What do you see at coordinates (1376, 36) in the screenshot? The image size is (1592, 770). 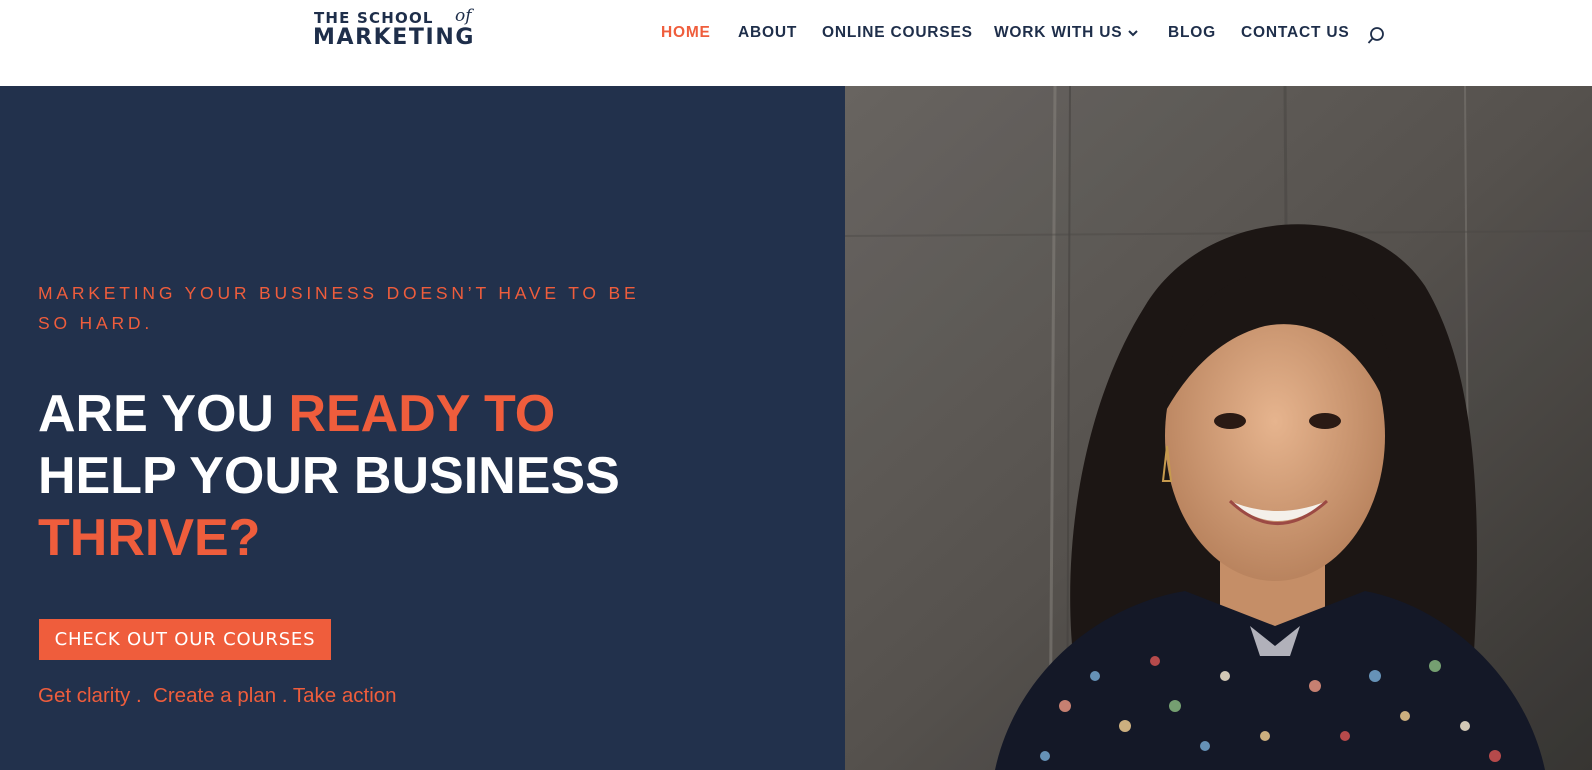 I see `search-icon` at bounding box center [1376, 36].